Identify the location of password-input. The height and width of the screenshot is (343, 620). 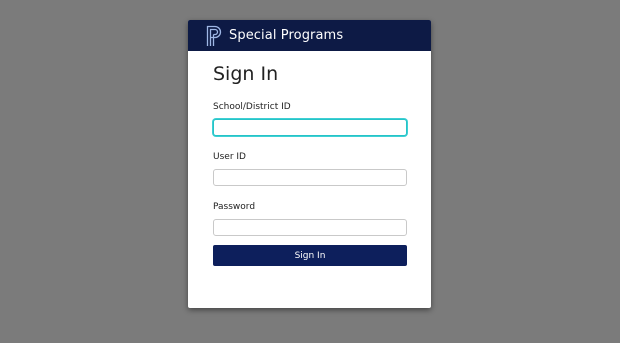
(310, 227).